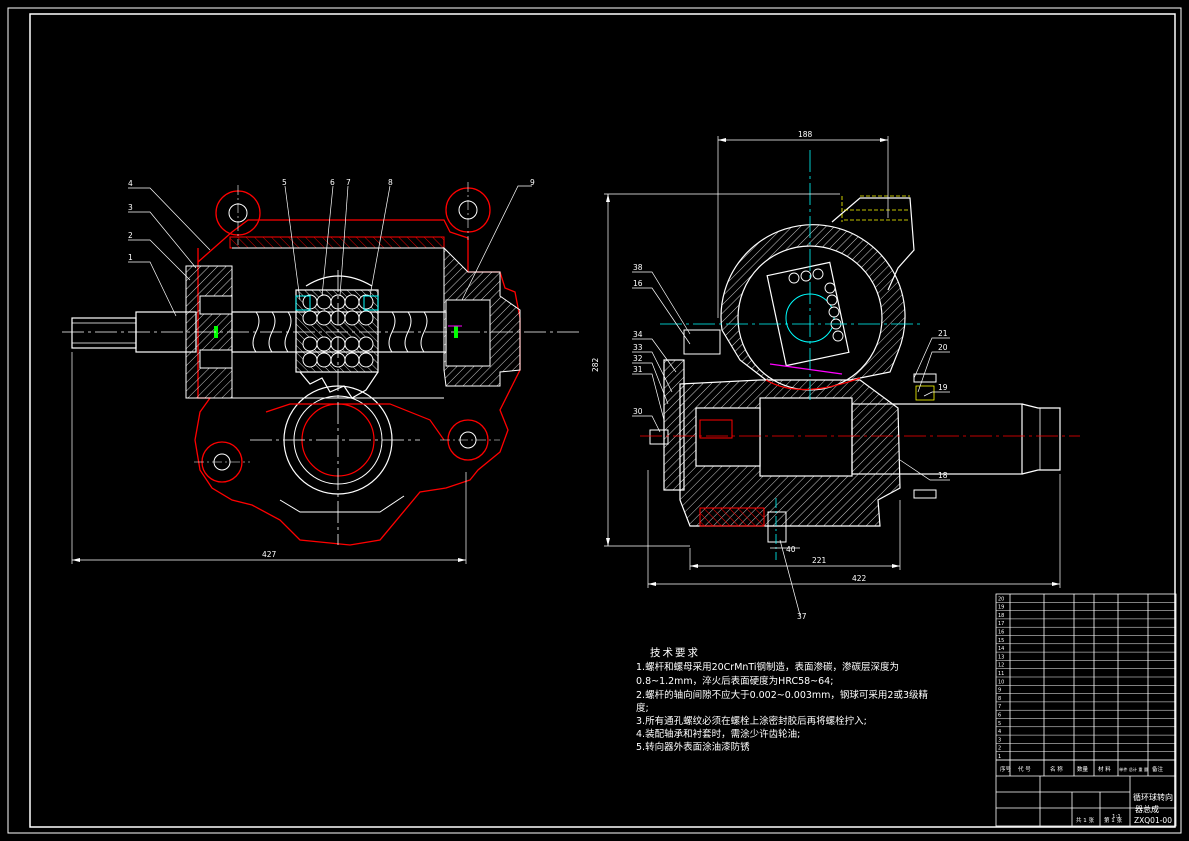  What do you see at coordinates (638, 267) in the screenshot?
I see `balloon-38: 38` at bounding box center [638, 267].